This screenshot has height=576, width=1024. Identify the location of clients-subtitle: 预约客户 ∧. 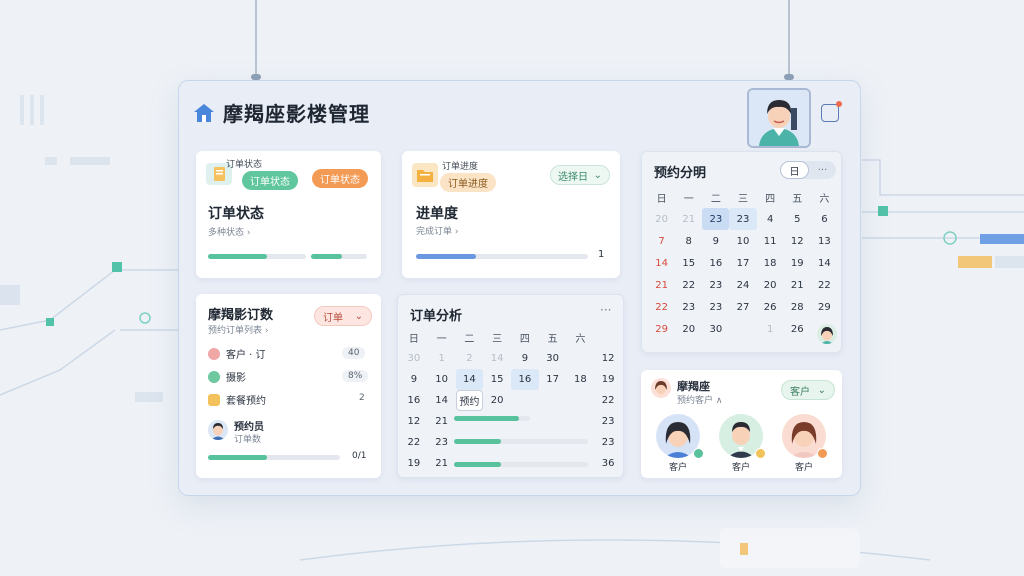
(699, 399).